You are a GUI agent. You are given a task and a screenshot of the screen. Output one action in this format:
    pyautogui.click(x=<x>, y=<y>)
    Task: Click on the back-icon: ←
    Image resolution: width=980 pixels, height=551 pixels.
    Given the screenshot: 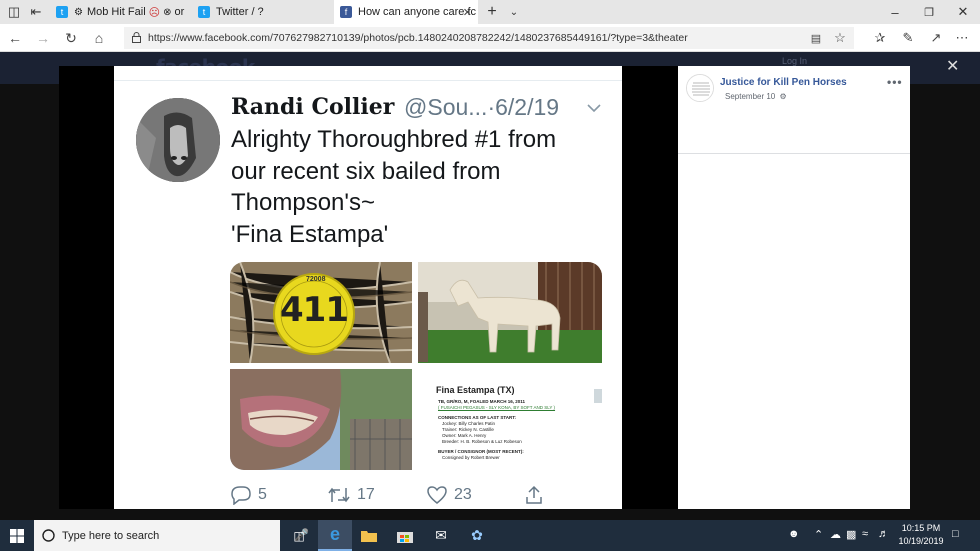 What is the action you would take?
    pyautogui.click(x=15, y=38)
    